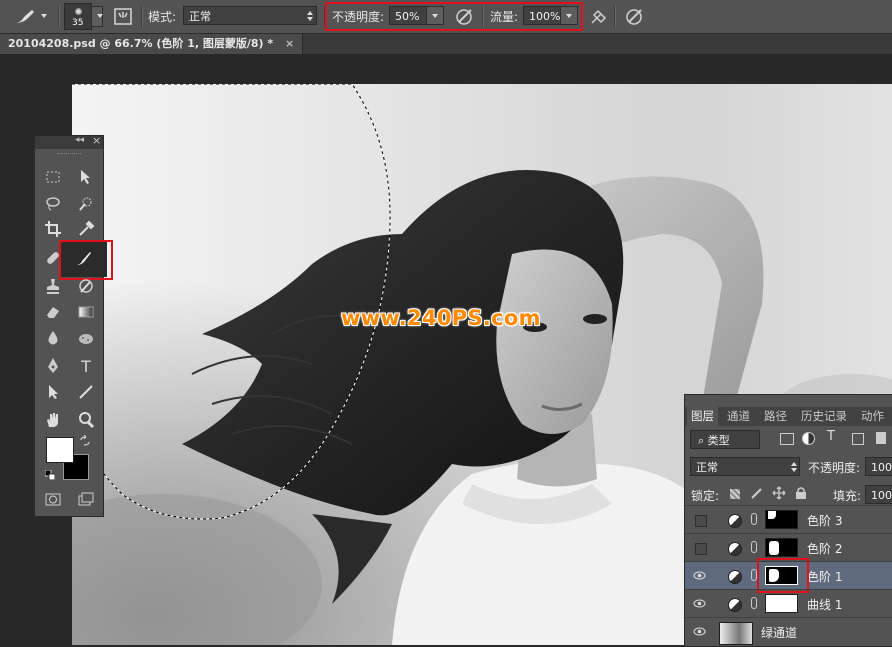 The height and width of the screenshot is (647, 892). Describe the element at coordinates (53, 420) in the screenshot. I see `hand-icon` at that location.